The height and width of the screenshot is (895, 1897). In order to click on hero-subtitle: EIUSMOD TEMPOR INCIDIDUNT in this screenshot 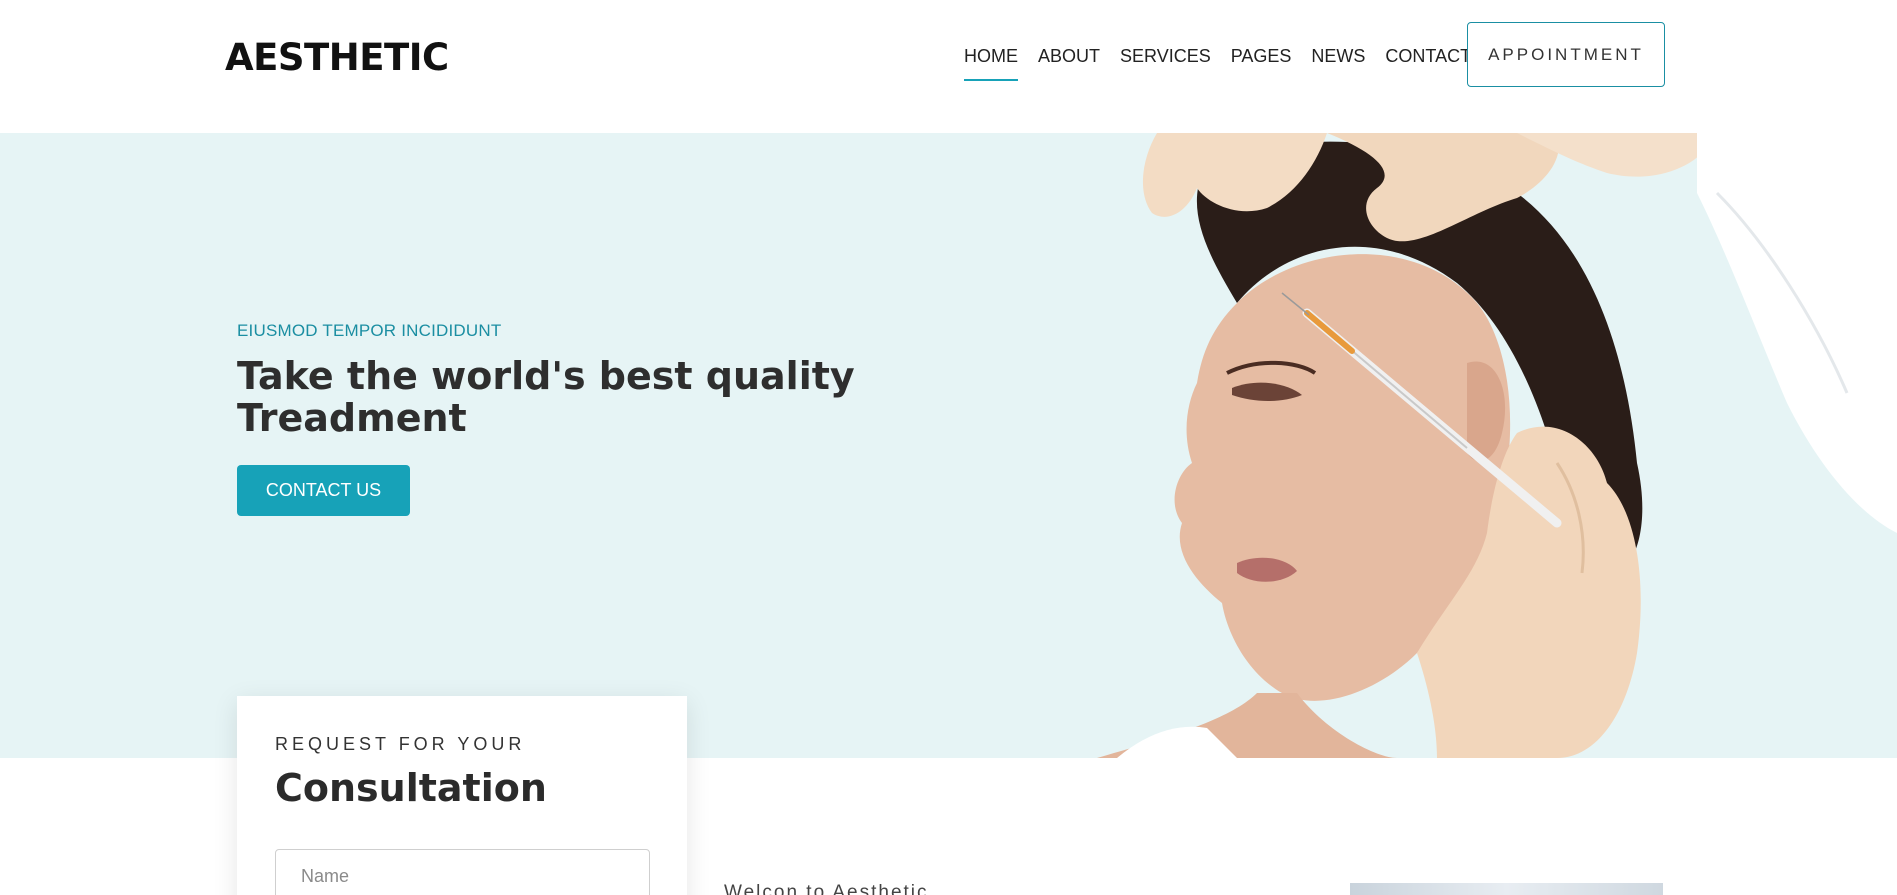, I will do `click(369, 330)`.